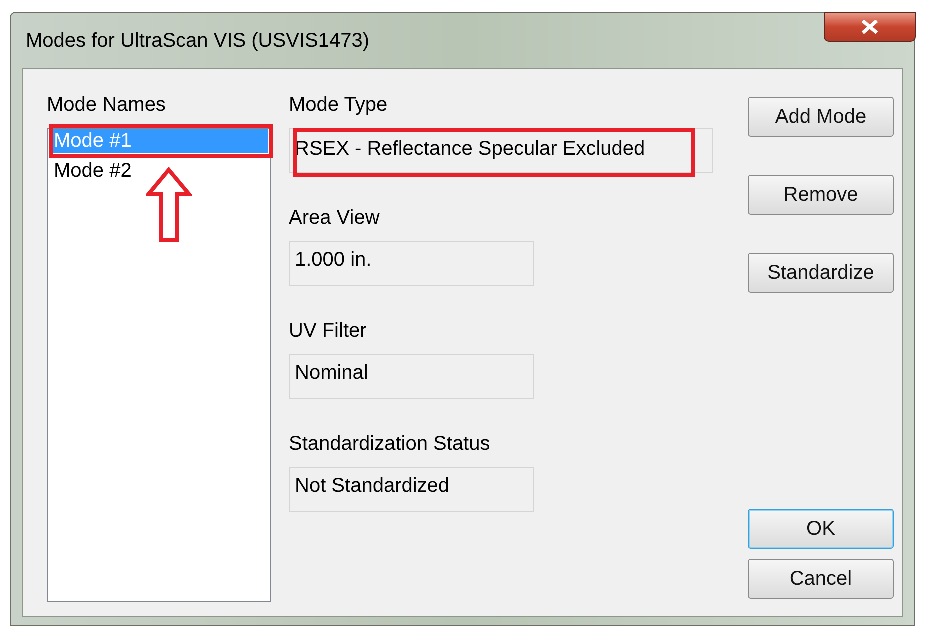 The width and height of the screenshot is (925, 632). What do you see at coordinates (821, 579) in the screenshot?
I see `dialog-button: Cancel` at bounding box center [821, 579].